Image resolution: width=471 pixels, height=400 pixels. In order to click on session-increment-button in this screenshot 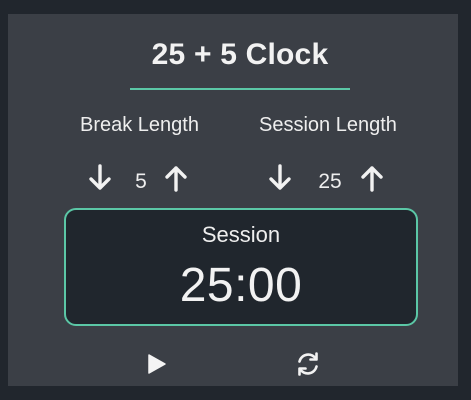, I will do `click(372, 178)`.